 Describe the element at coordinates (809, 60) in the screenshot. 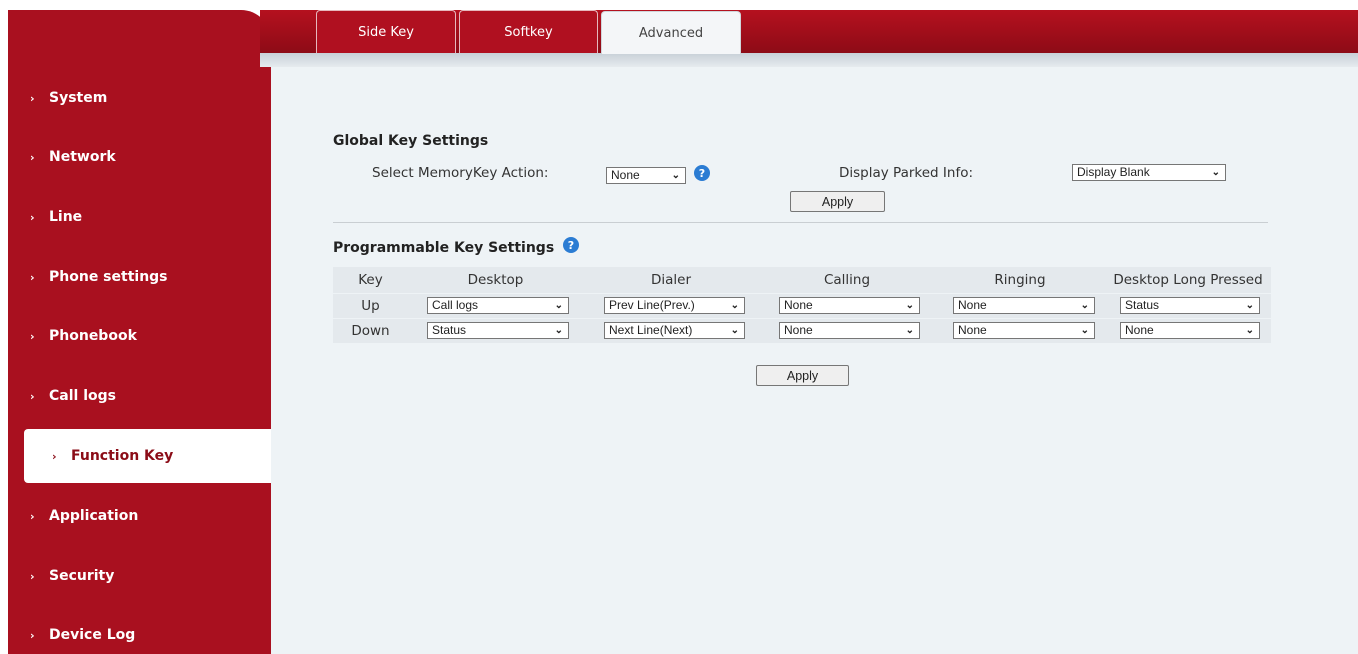

I see `top-bar-shadow` at that location.